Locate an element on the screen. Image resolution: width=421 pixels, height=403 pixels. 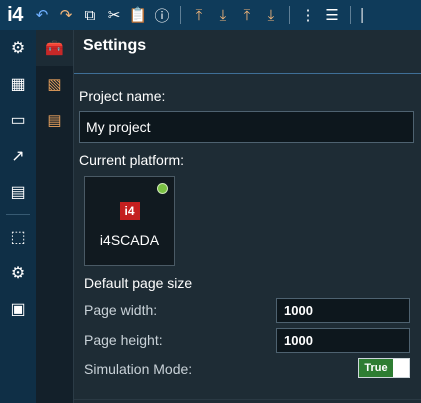
page-width-label: Page width: is located at coordinates (121, 310).